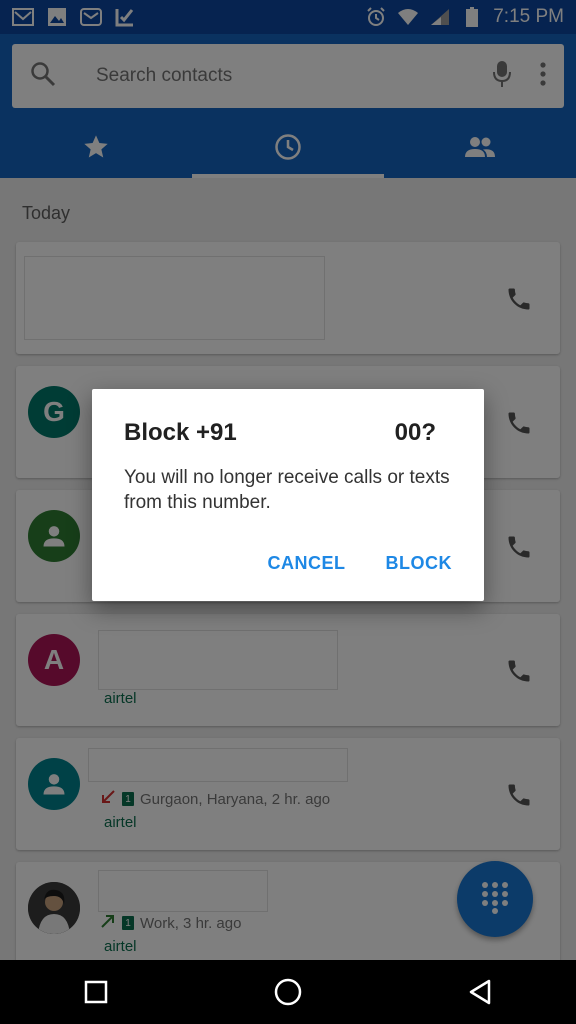 The image size is (576, 1024). I want to click on dialog-title: Block +91, so click(180, 432).